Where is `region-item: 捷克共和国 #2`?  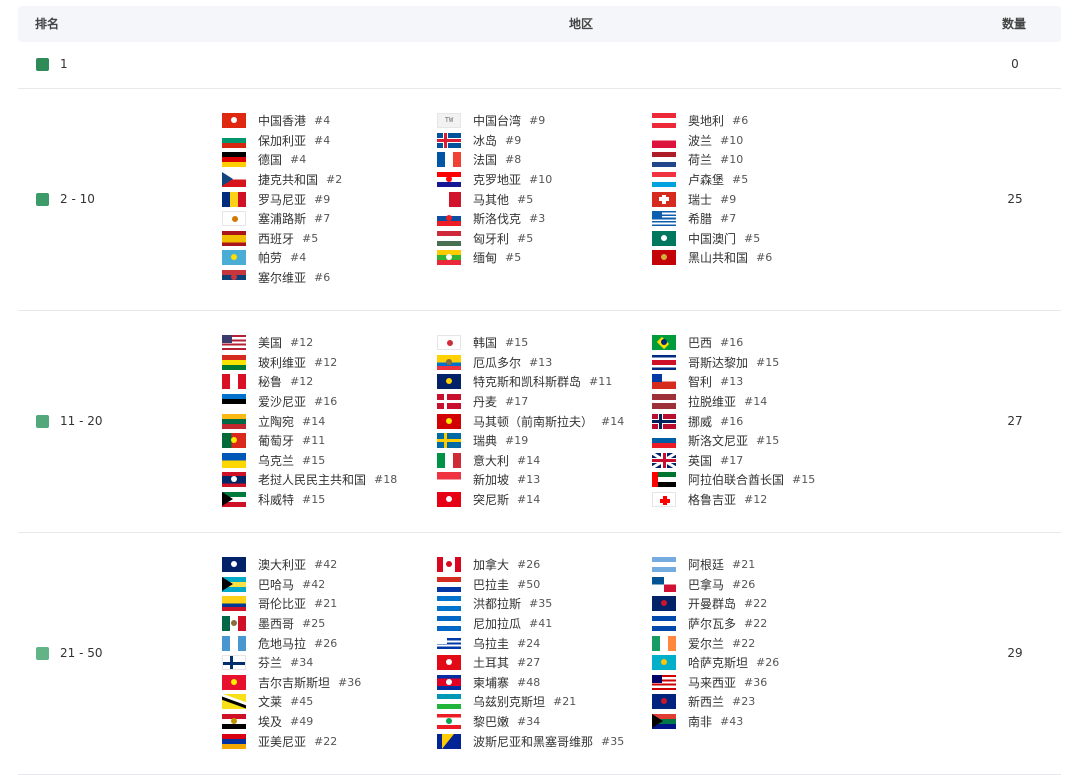
region-item: 捷克共和国 #2 is located at coordinates (282, 180).